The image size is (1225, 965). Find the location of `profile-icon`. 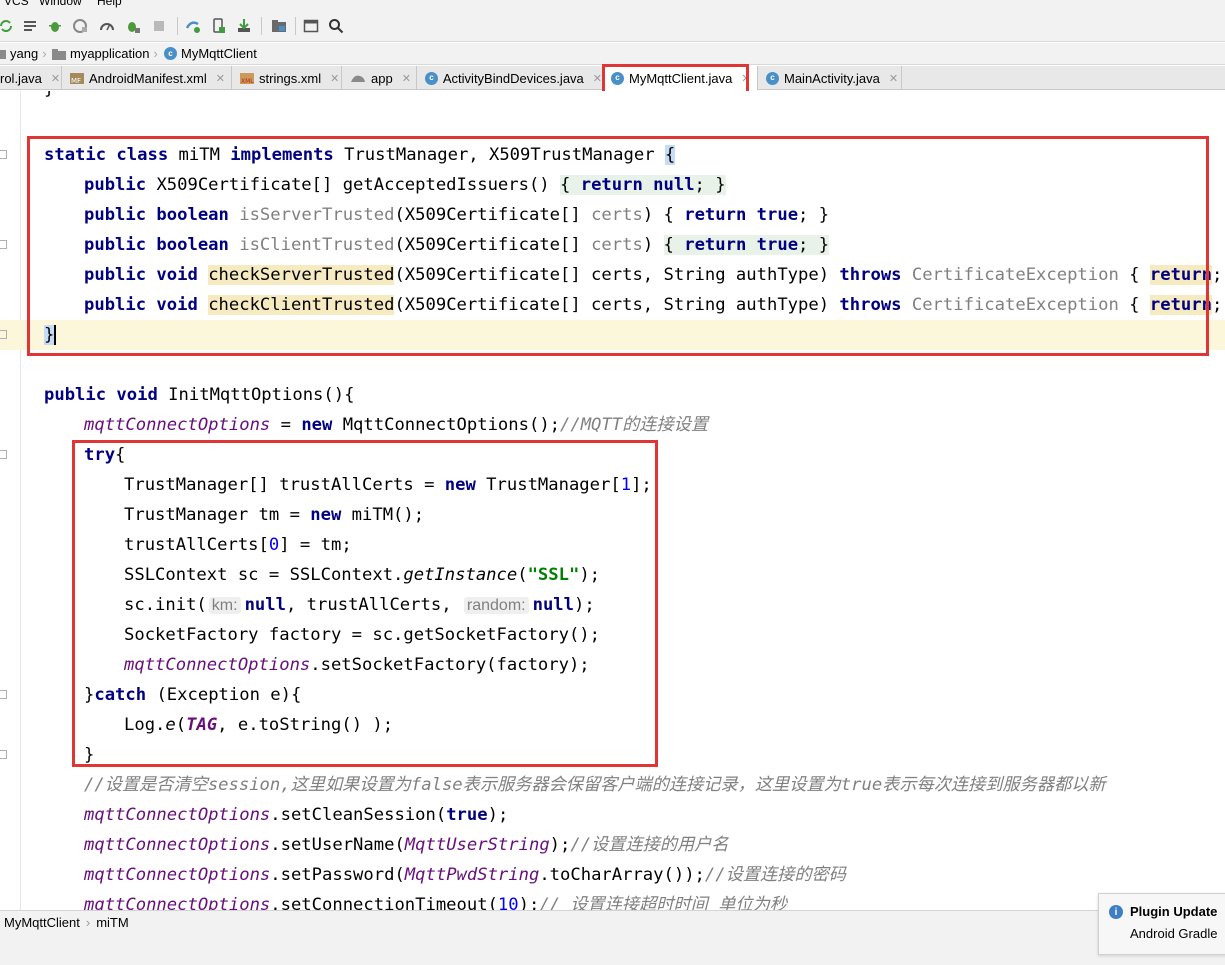

profile-icon is located at coordinates (80, 26).